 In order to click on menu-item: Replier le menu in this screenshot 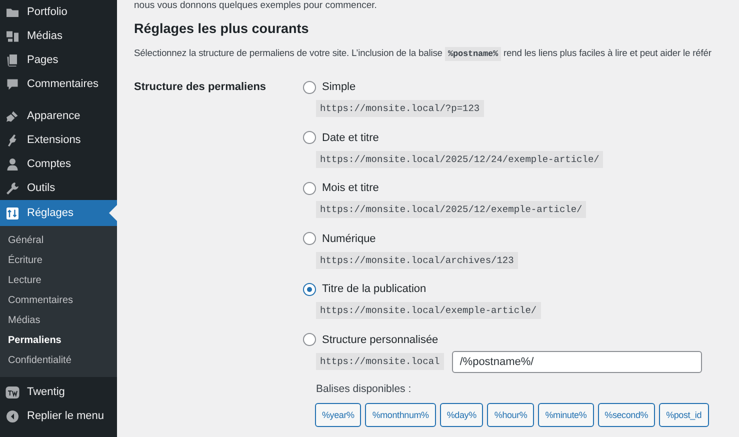, I will do `click(58, 416)`.